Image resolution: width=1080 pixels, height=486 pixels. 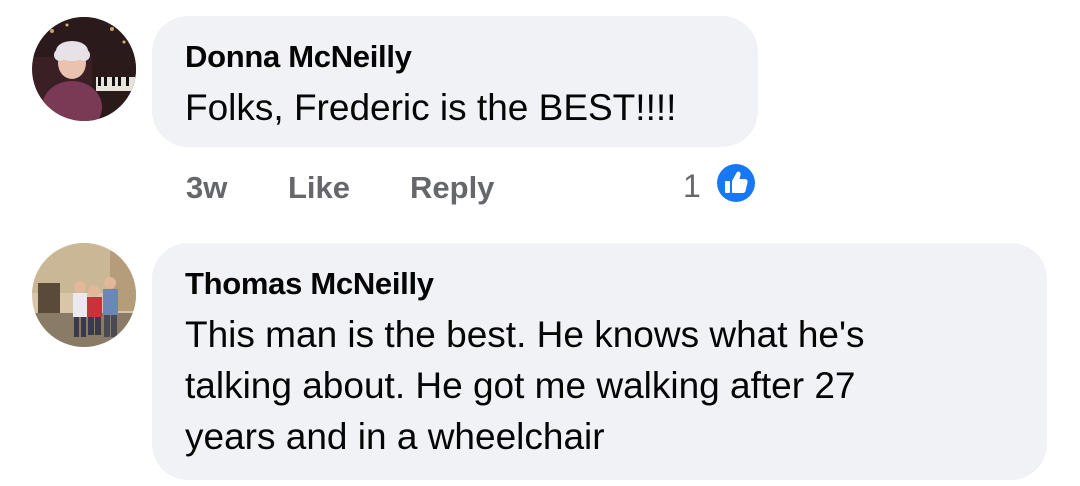 I want to click on comment-timestamp: 3w, so click(x=206, y=188).